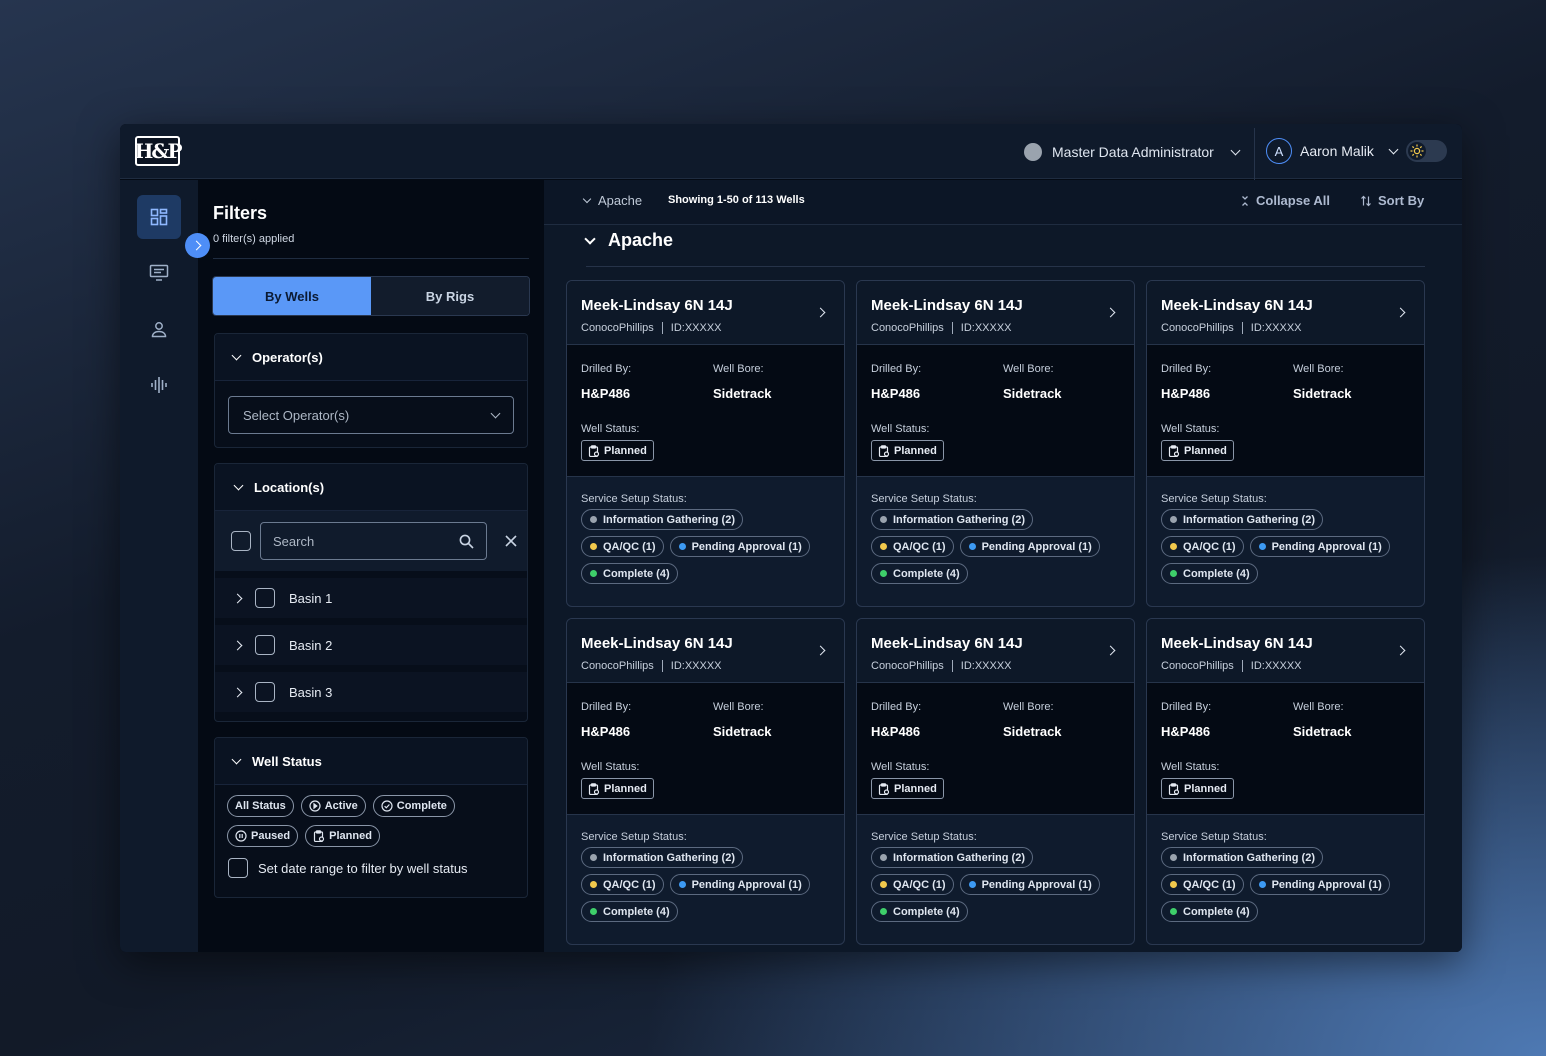  Describe the element at coordinates (159, 217) in the screenshot. I see `dashboard-icon` at that location.